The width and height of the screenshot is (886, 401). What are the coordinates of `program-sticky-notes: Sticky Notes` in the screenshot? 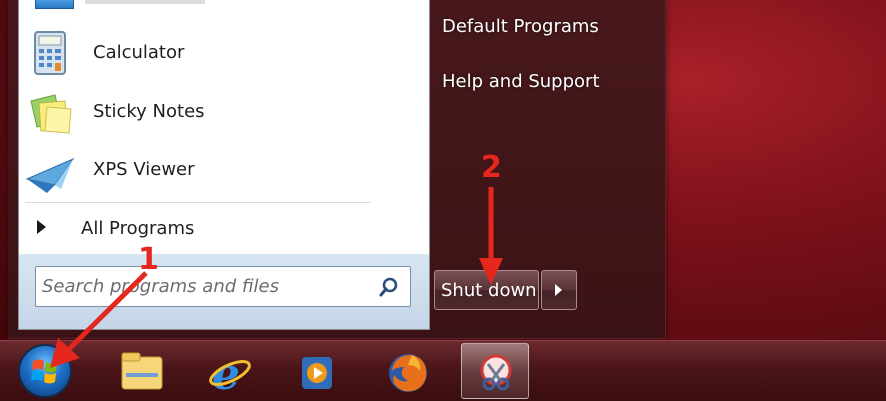 It's located at (224, 113).